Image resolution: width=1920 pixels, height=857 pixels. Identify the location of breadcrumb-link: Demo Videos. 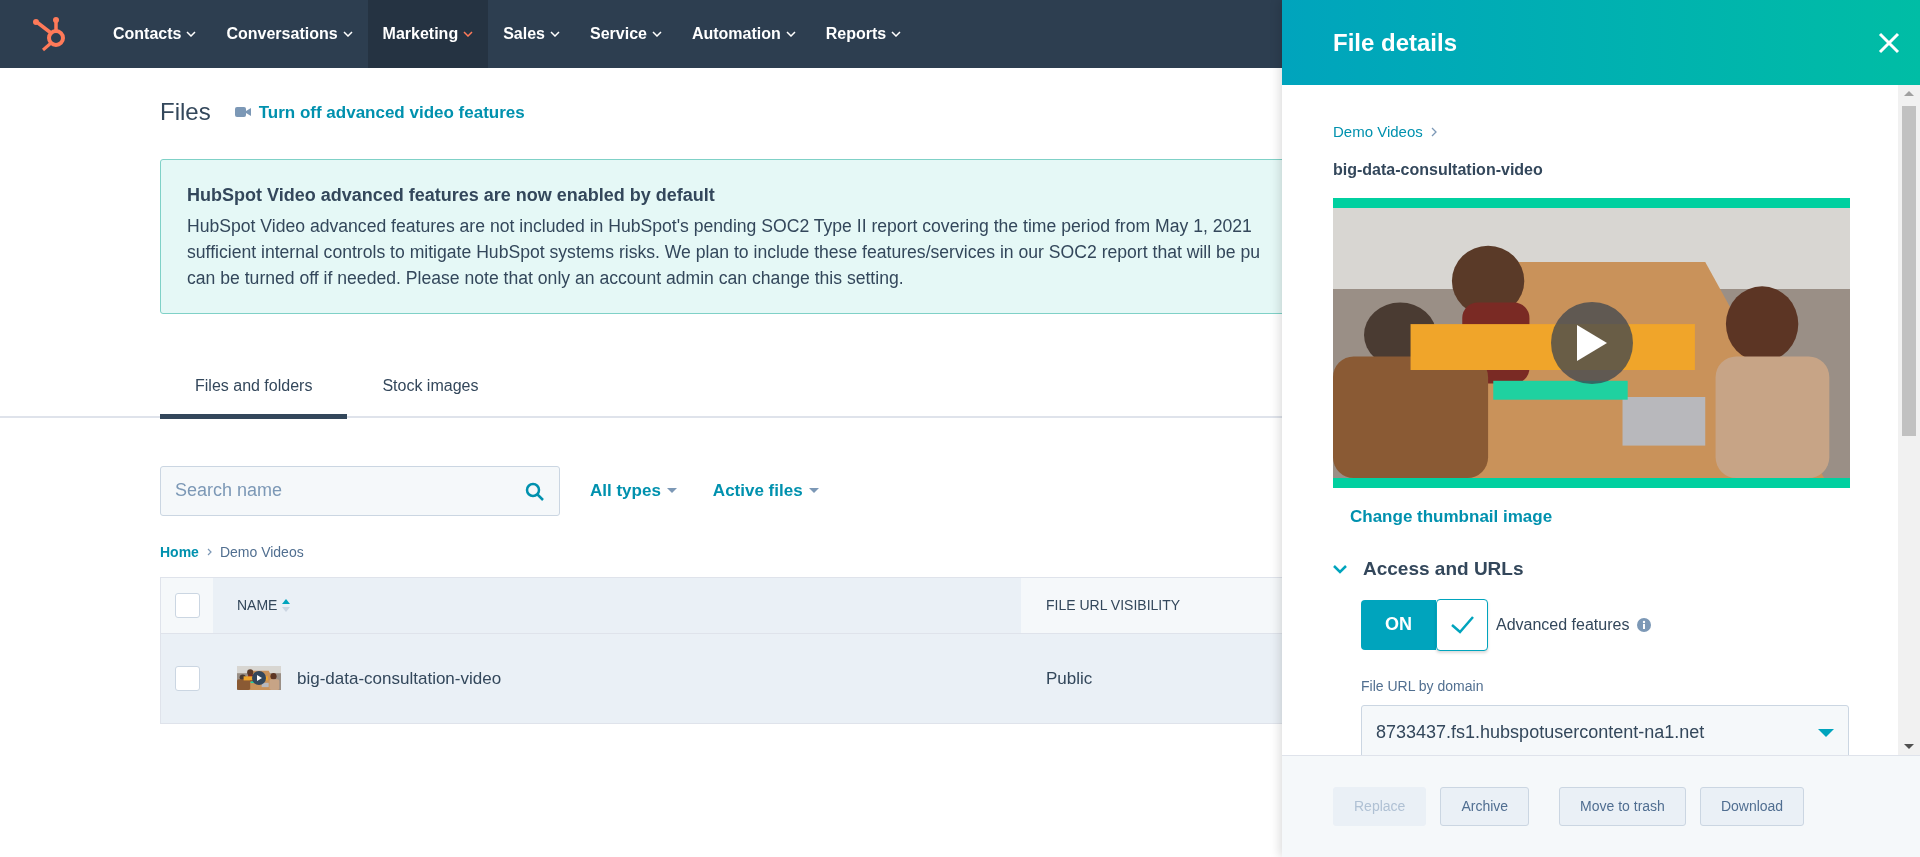
(1378, 132).